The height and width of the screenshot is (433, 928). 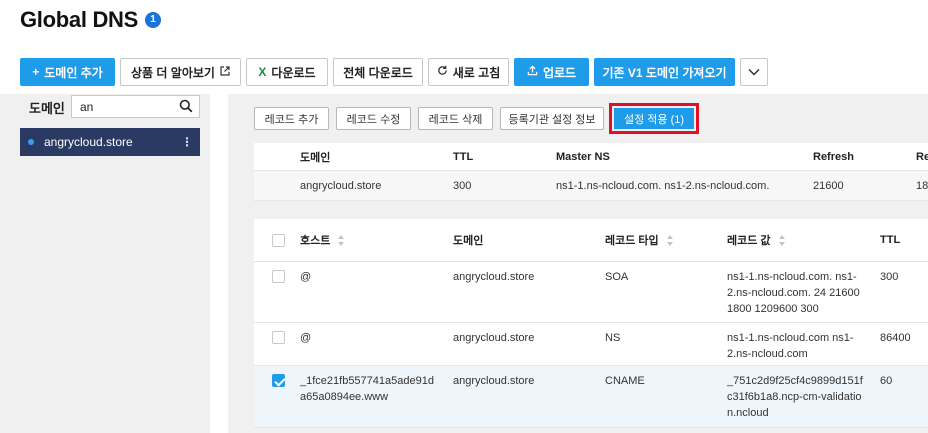 What do you see at coordinates (749, 241) in the screenshot?
I see `col-record-value-label: 레코드 값` at bounding box center [749, 241].